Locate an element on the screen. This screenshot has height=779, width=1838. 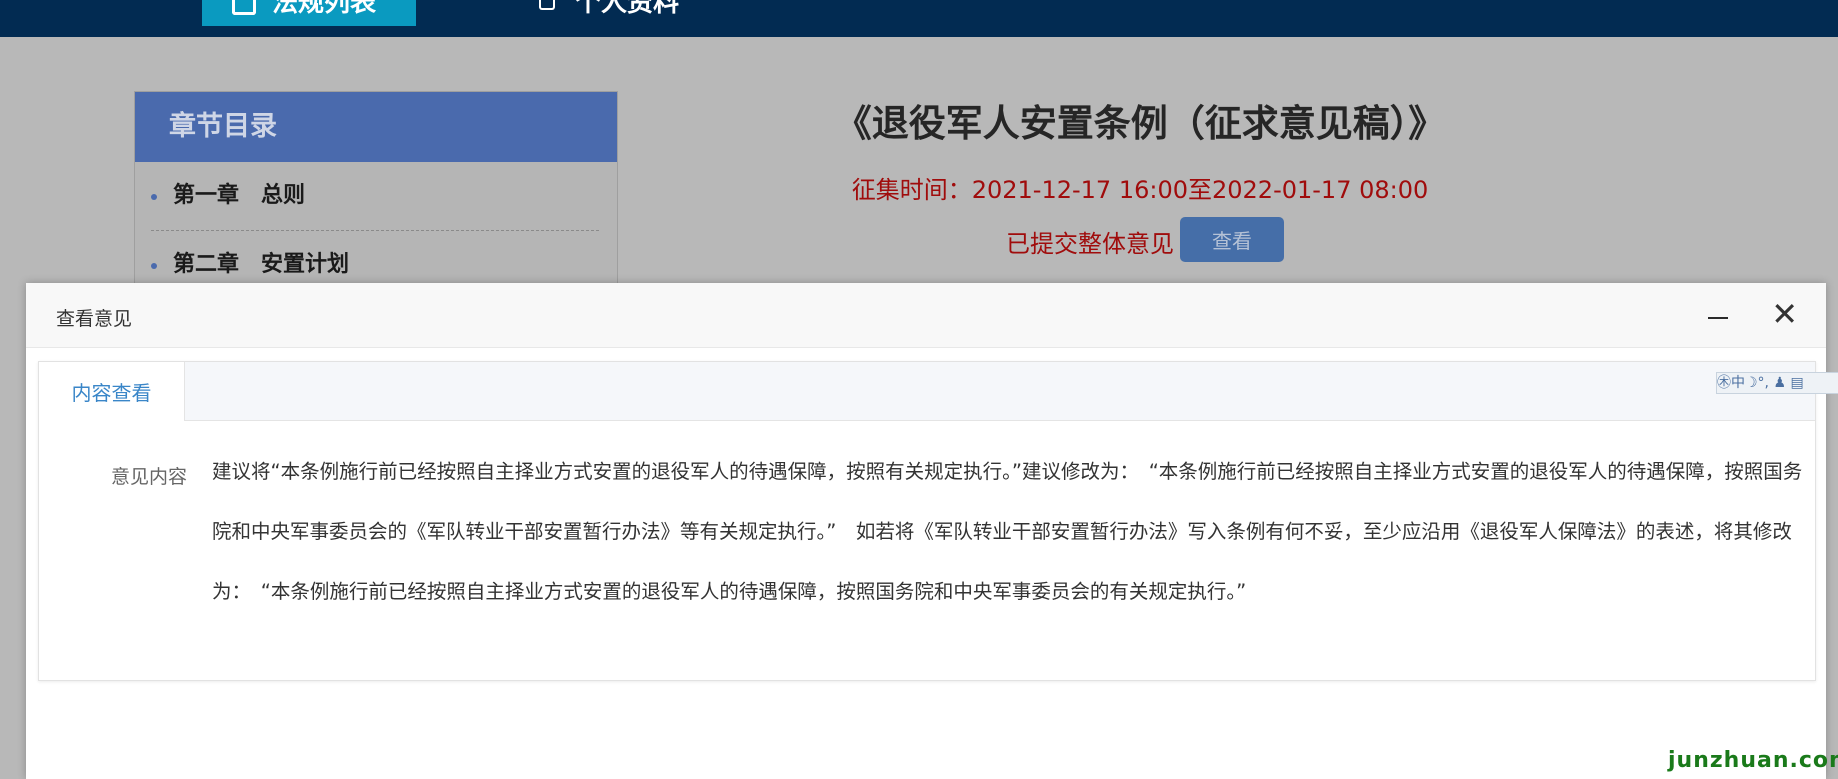
tab-bar: 内容查看 is located at coordinates (927, 391).